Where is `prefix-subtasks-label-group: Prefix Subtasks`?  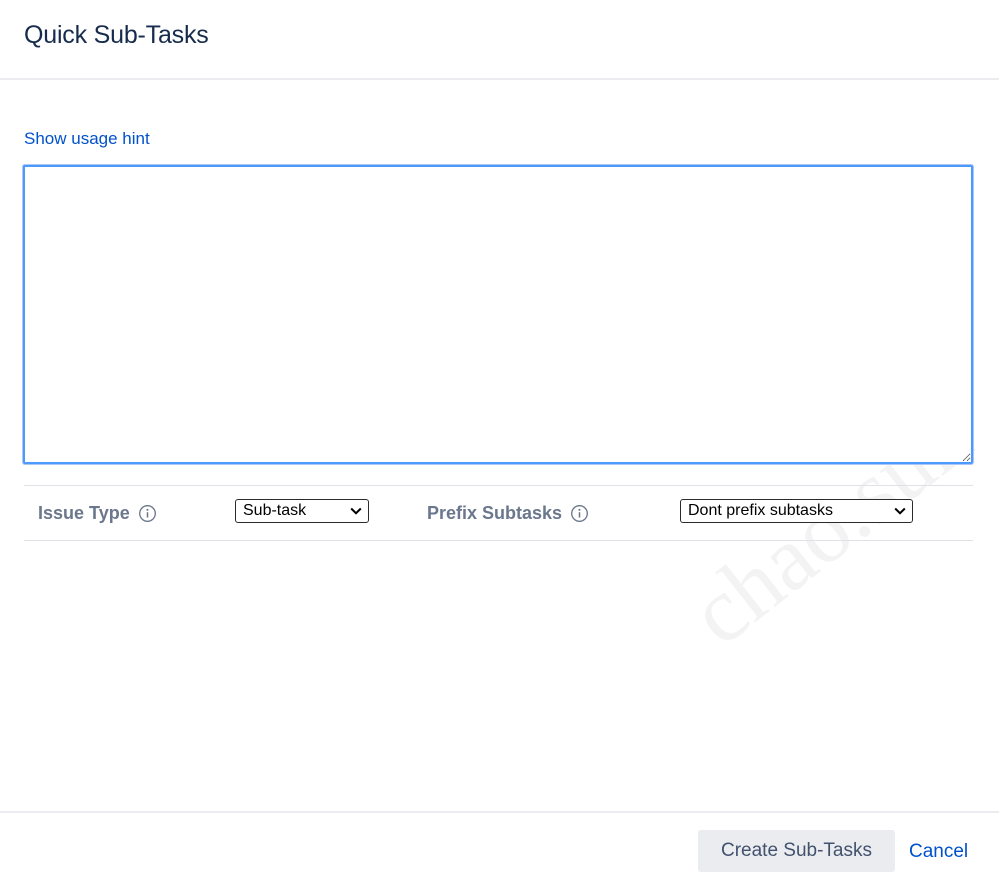
prefix-subtasks-label-group: Prefix Subtasks is located at coordinates (508, 513).